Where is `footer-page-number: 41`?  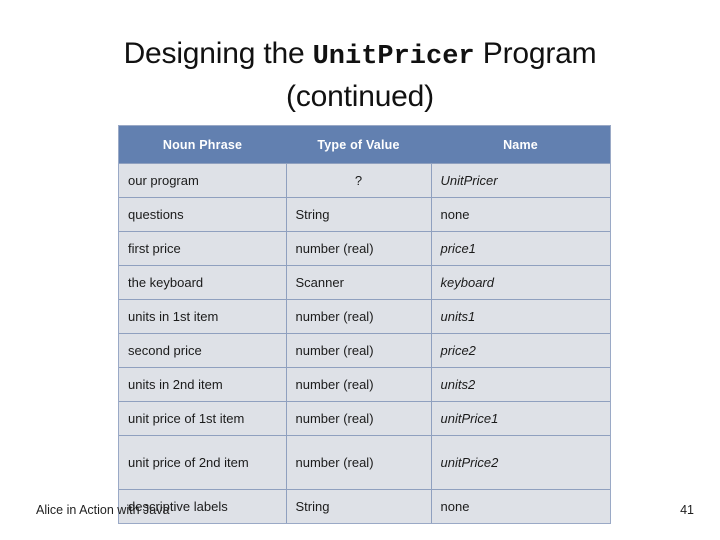
footer-page-number: 41 is located at coordinates (687, 510).